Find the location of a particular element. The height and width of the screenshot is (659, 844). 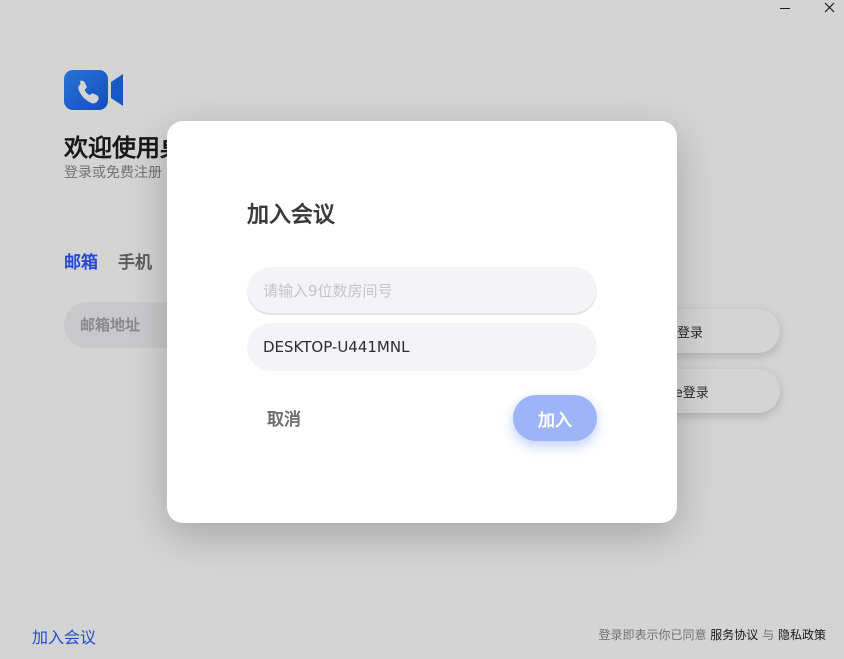

display-name-input is located at coordinates (422, 347).